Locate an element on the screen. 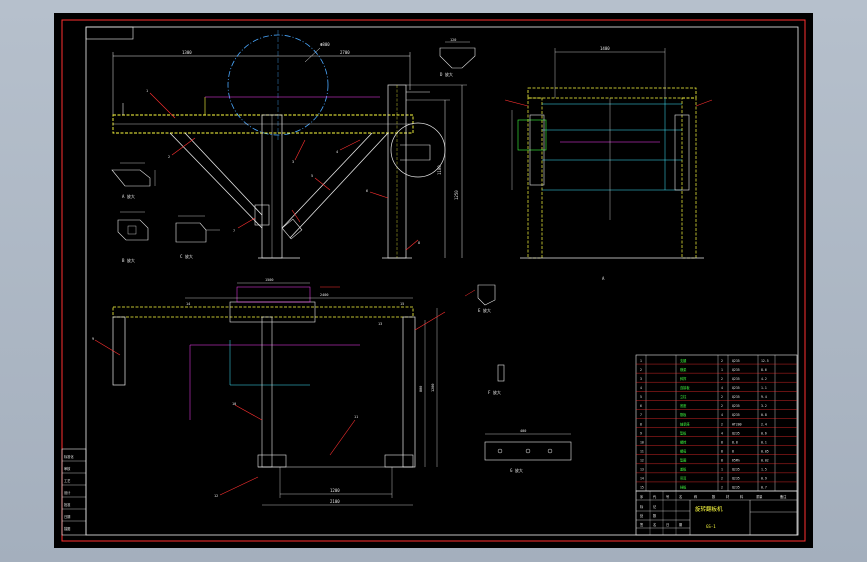 The image size is (867, 562). title-header-cell: 料 is located at coordinates (742, 496).